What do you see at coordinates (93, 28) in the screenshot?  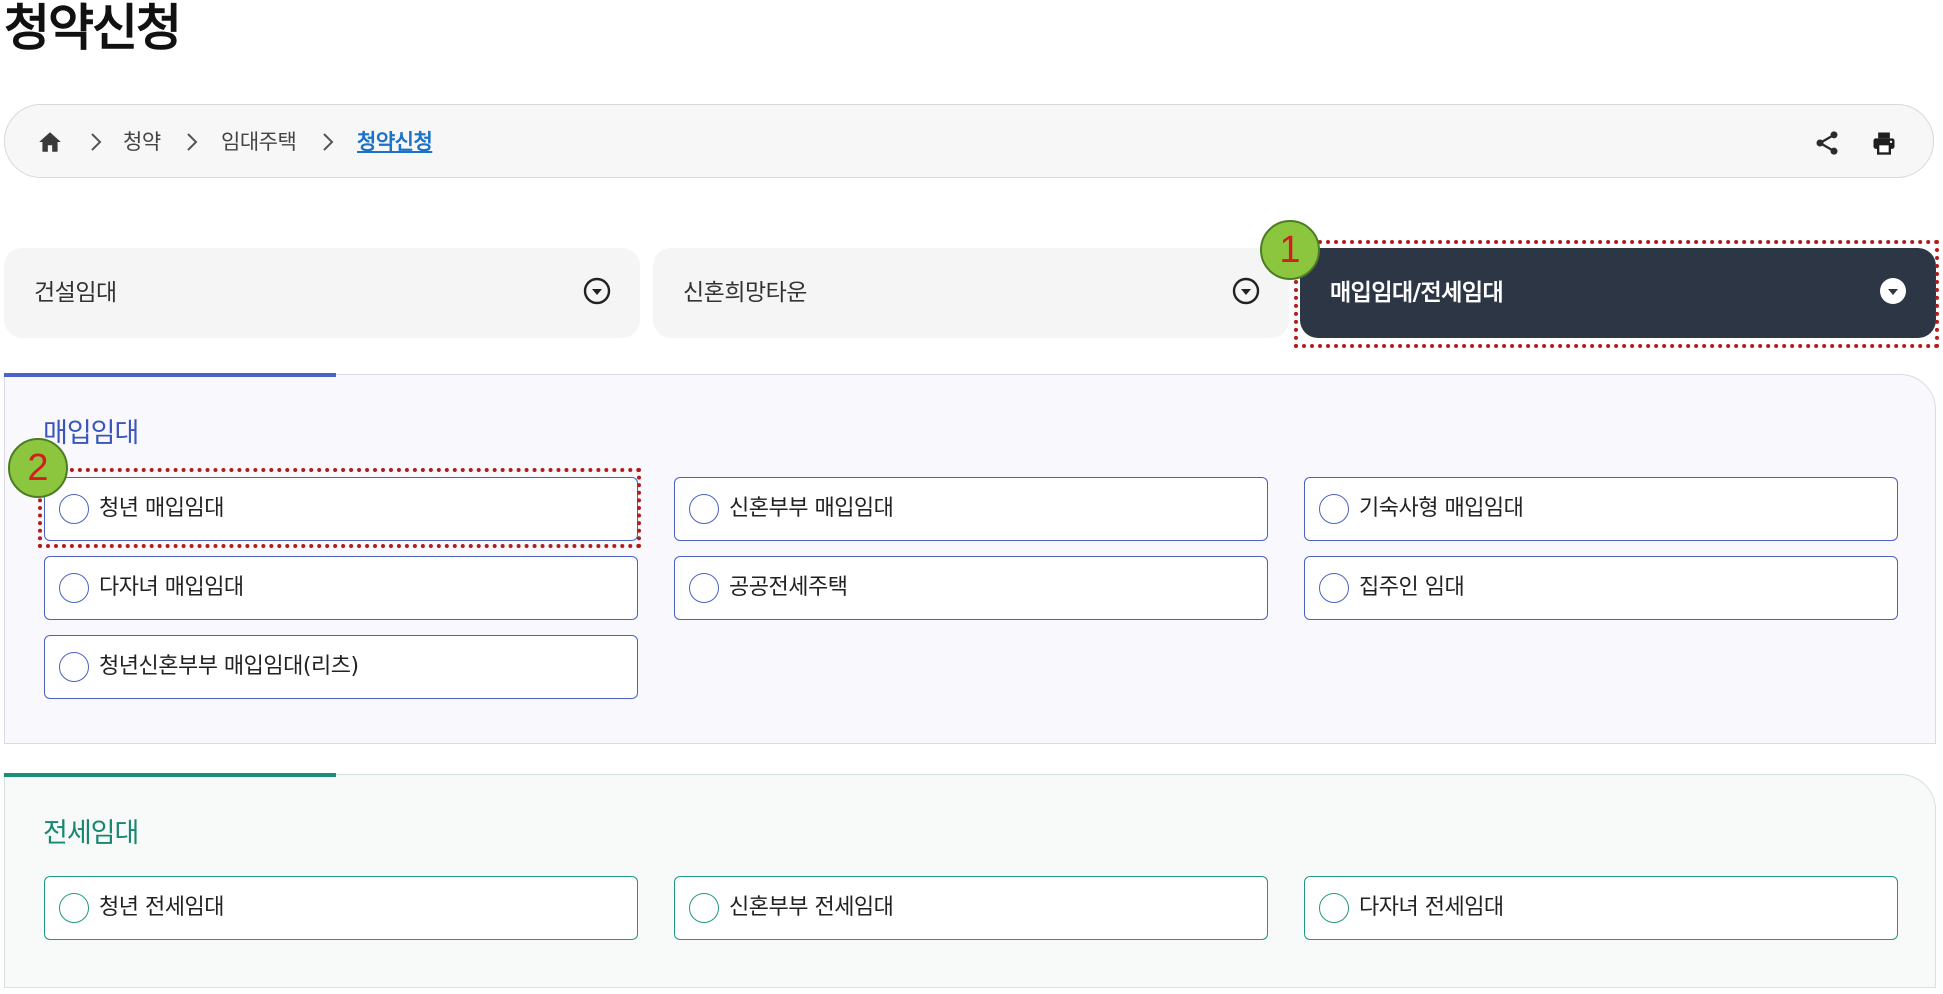 I see `page-title: 청약신청` at bounding box center [93, 28].